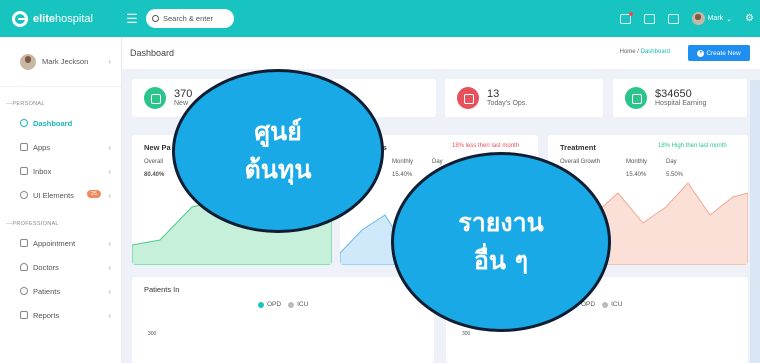 Image resolution: width=760 pixels, height=363 pixels. Describe the element at coordinates (749, 18) in the screenshot. I see `gear-icon: ⚙` at that location.